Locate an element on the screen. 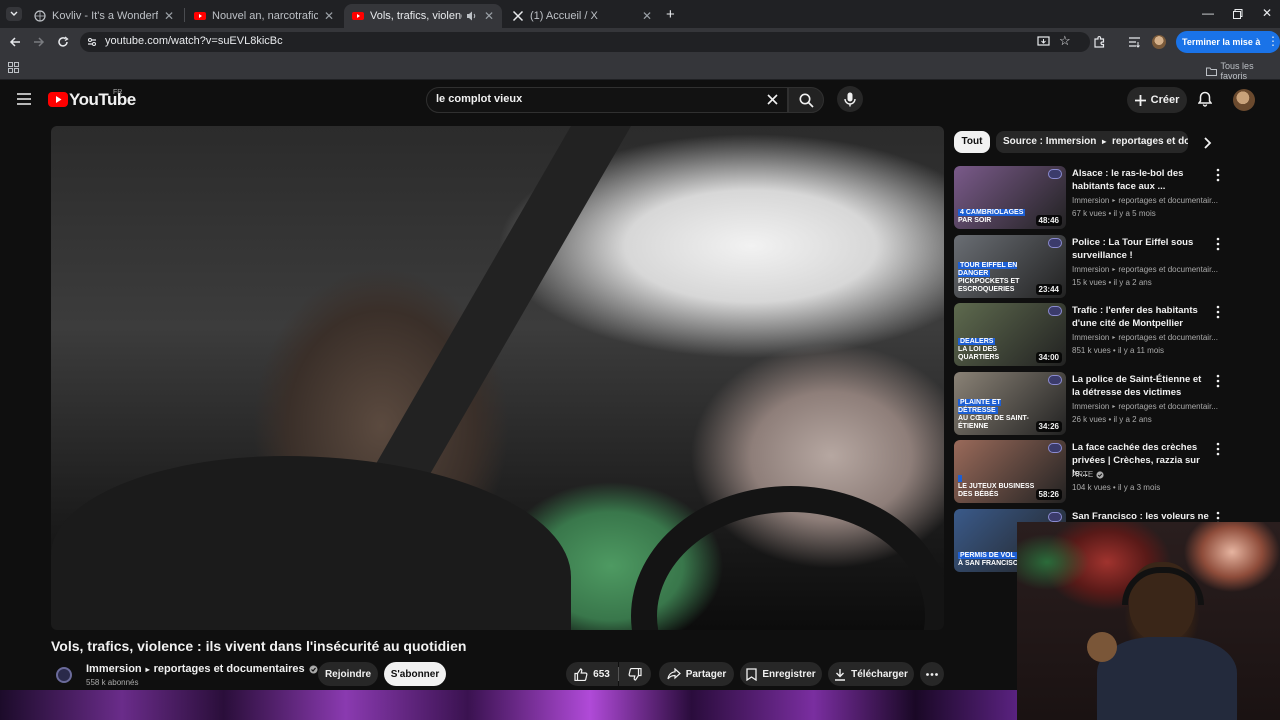 Image resolution: width=1280 pixels, height=720 pixels. window-maximize-icon is located at coordinates (1238, 14).